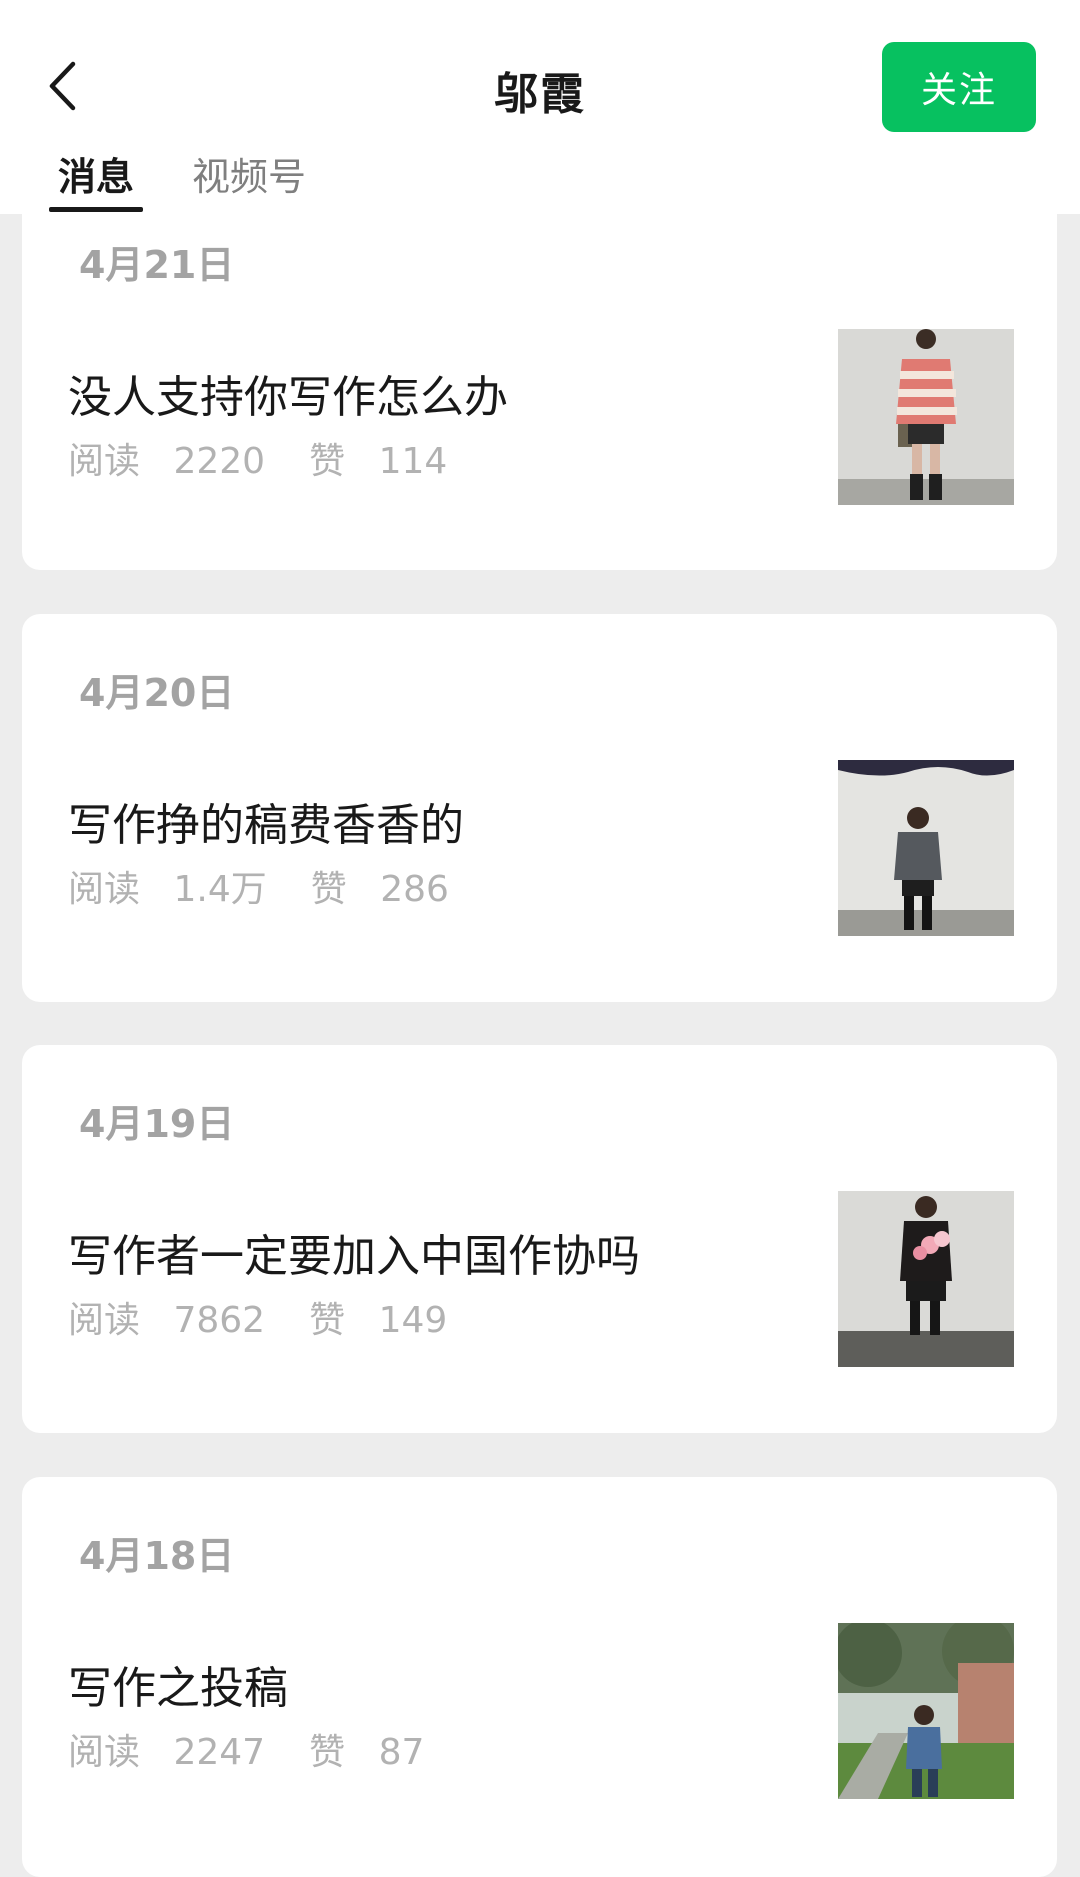 The height and width of the screenshot is (1877, 1080). What do you see at coordinates (540, 178) in the screenshot?
I see `tab-bar: 消息 视频号` at bounding box center [540, 178].